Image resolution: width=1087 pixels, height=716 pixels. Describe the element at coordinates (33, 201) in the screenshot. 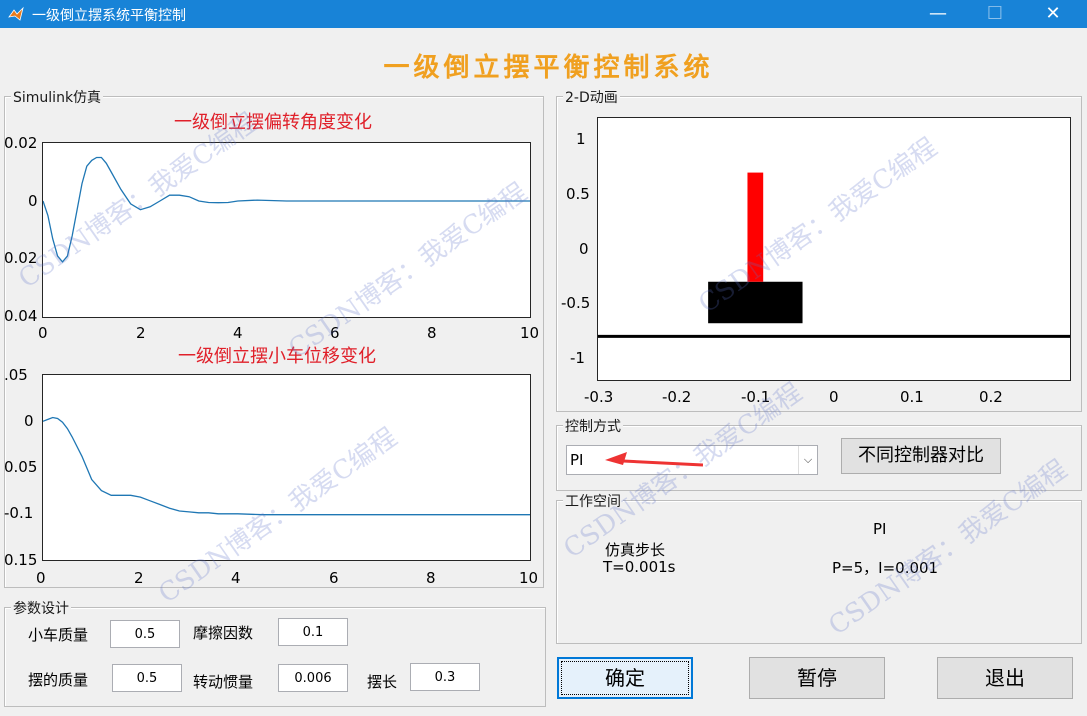

I see `angle-ytick: 0` at that location.